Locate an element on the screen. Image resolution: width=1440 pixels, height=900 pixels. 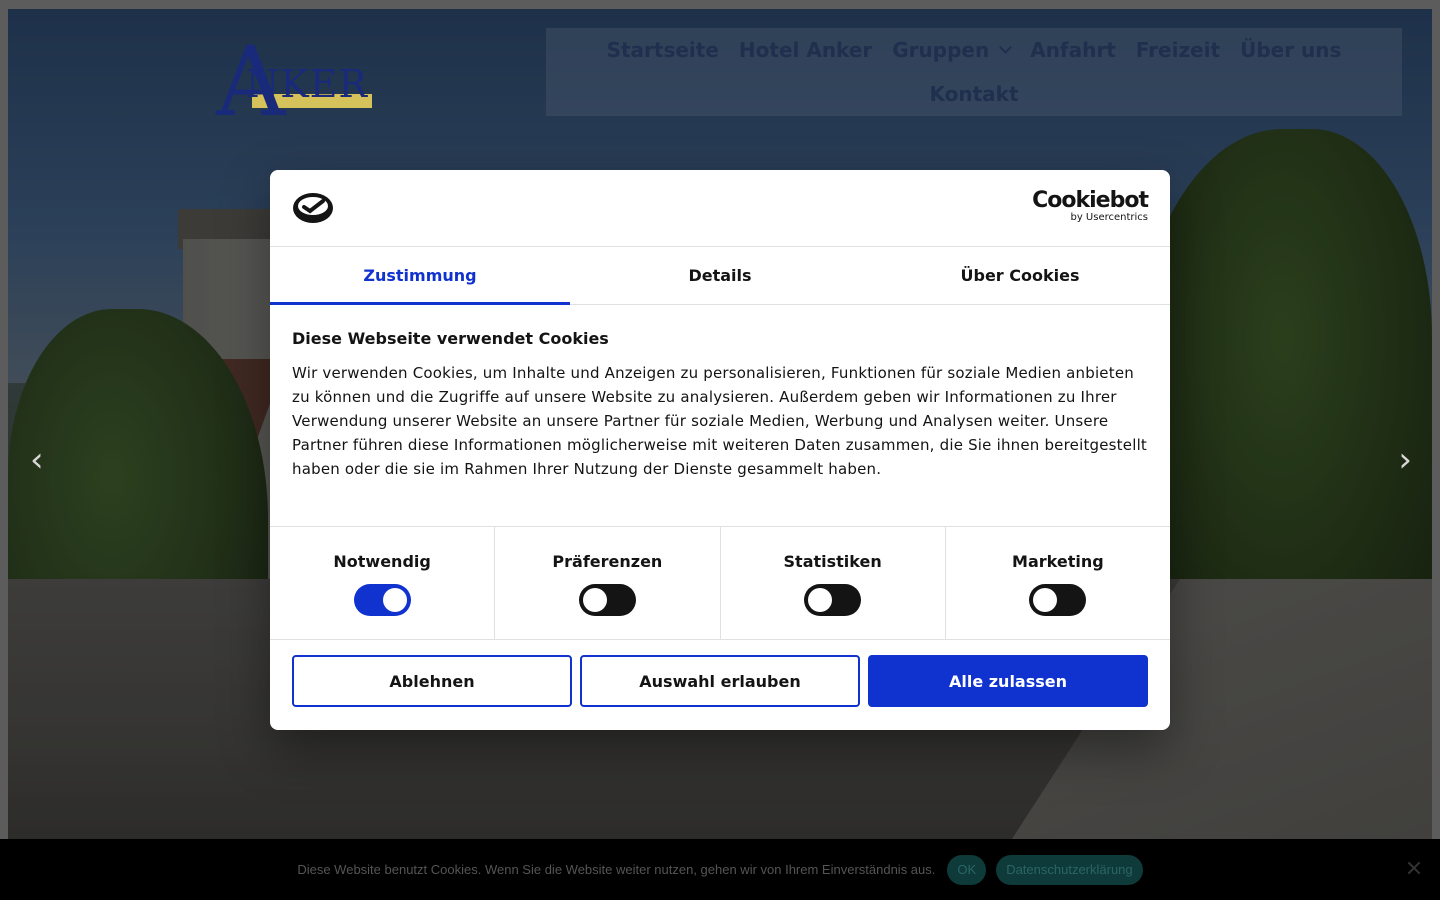
toggle-notwendig is located at coordinates (382, 600).